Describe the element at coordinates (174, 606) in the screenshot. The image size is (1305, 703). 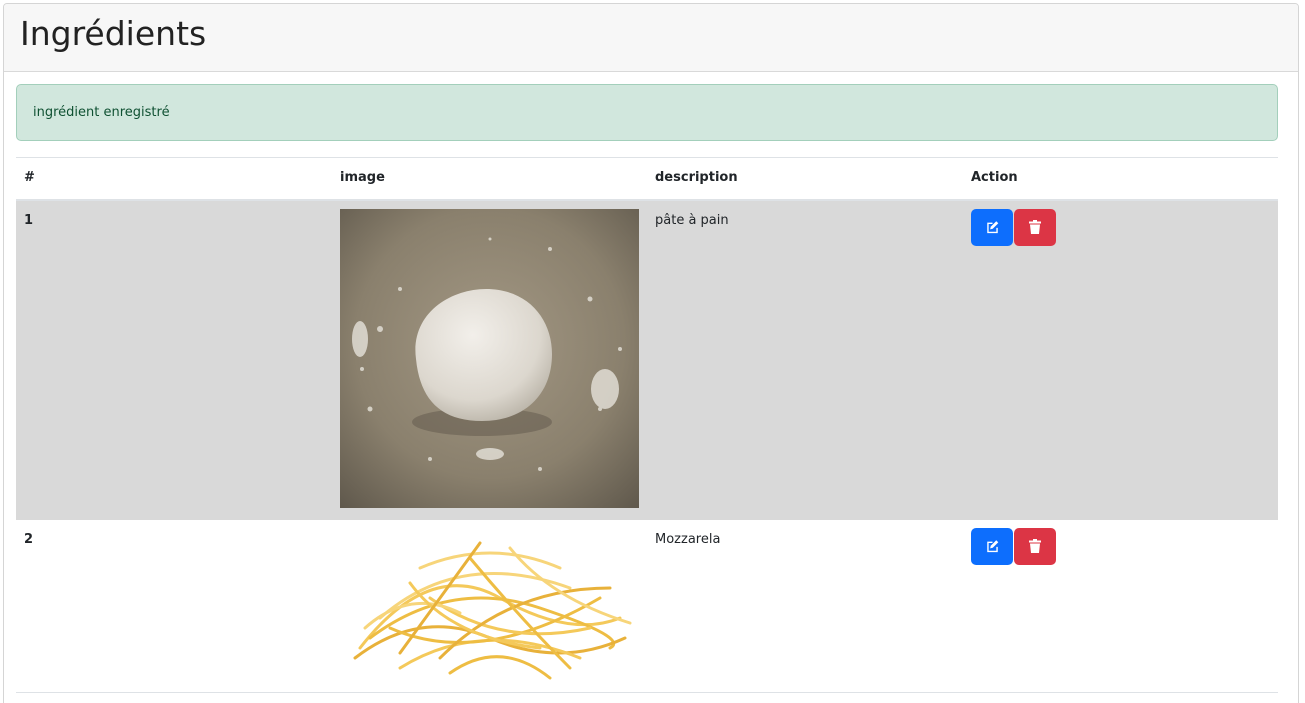
I see `row-id: 2` at that location.